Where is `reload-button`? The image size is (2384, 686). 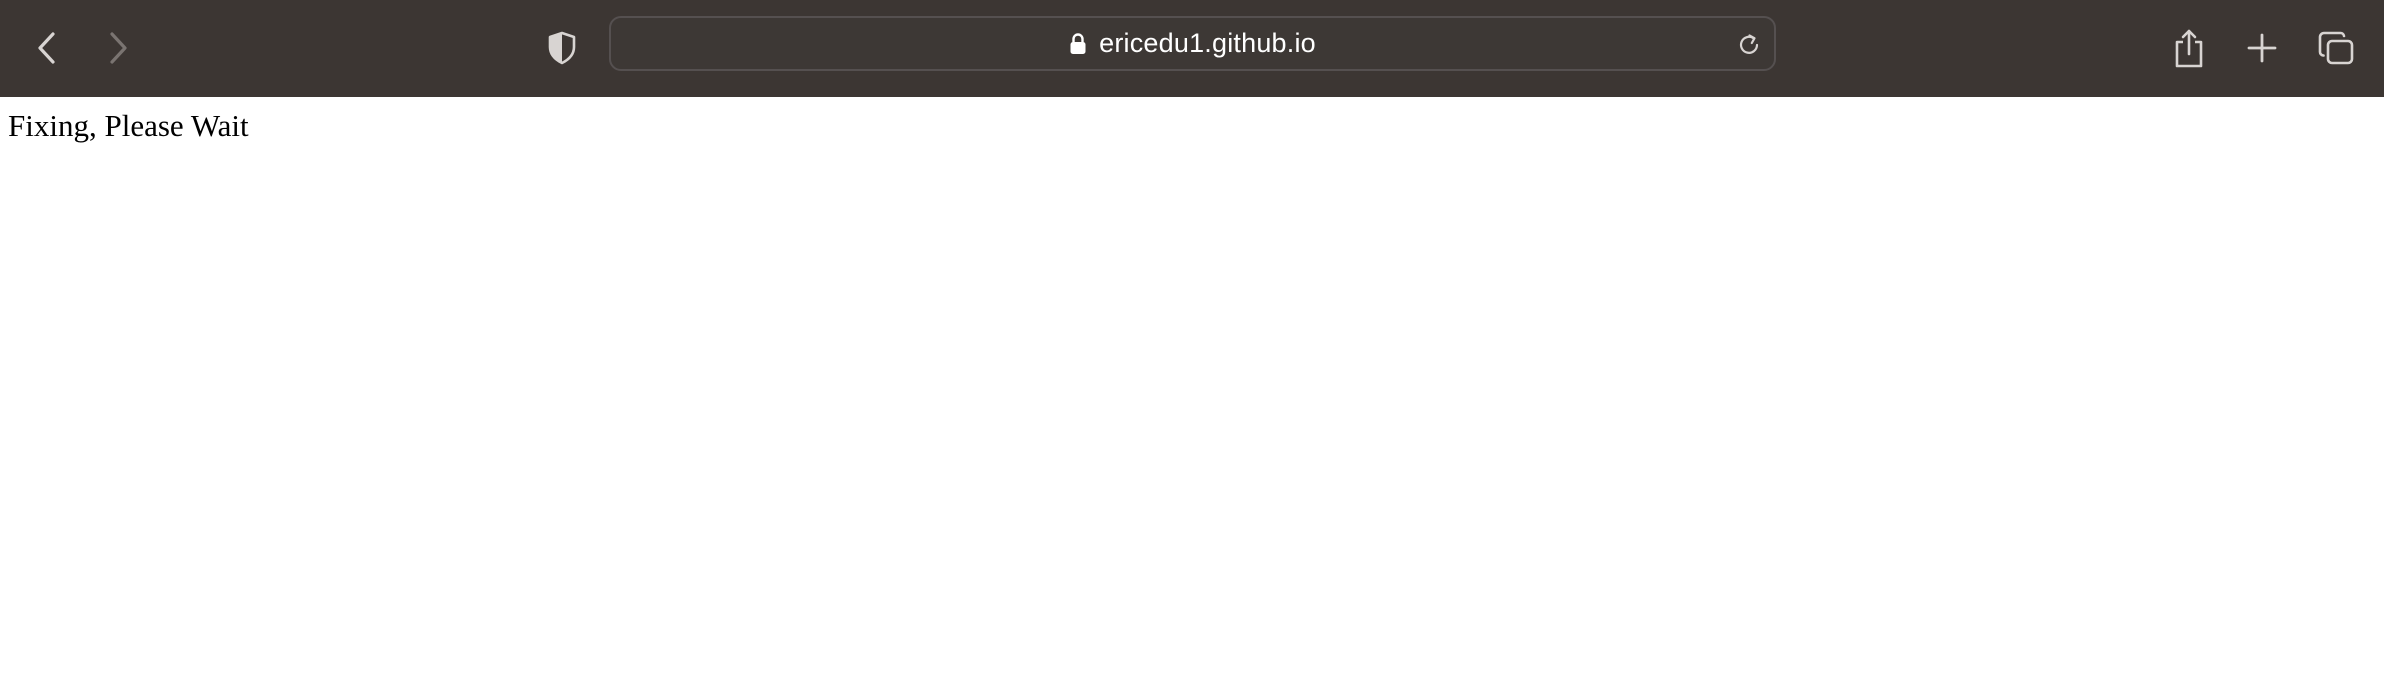 reload-button is located at coordinates (1749, 45).